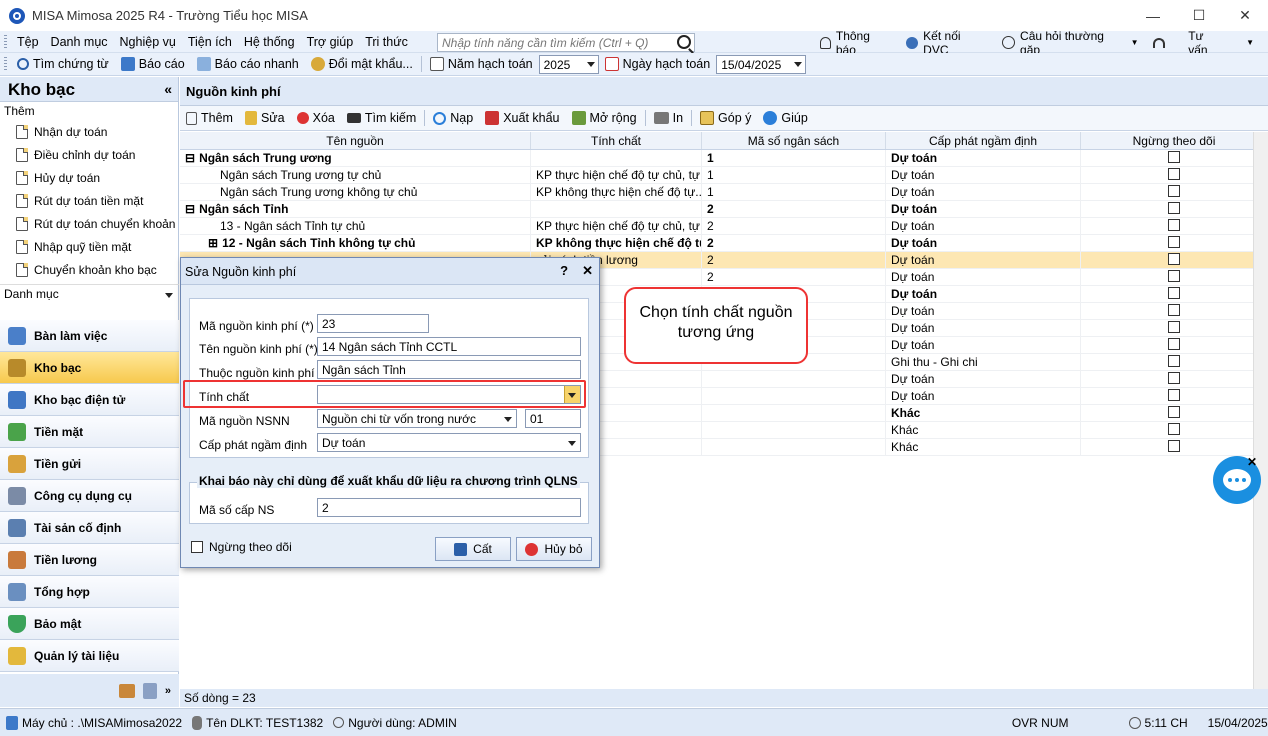  Describe the element at coordinates (168, 691) in the screenshot. I see `chevron-right-icon: »` at that location.